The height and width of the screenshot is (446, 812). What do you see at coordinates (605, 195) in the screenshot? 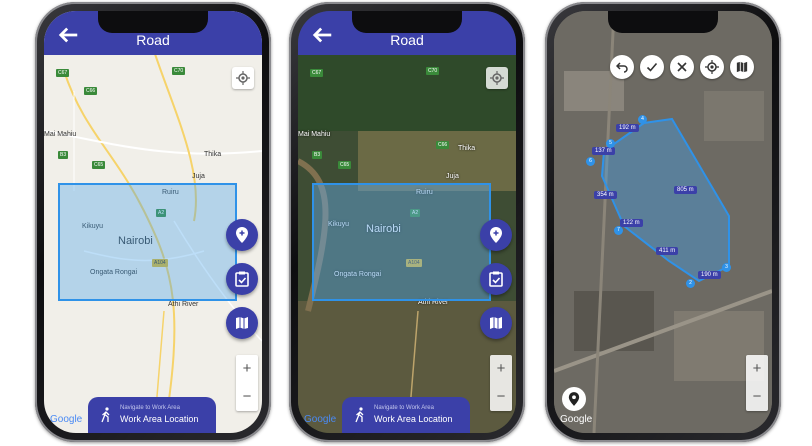
I see `distance-label: 354 m` at bounding box center [605, 195].